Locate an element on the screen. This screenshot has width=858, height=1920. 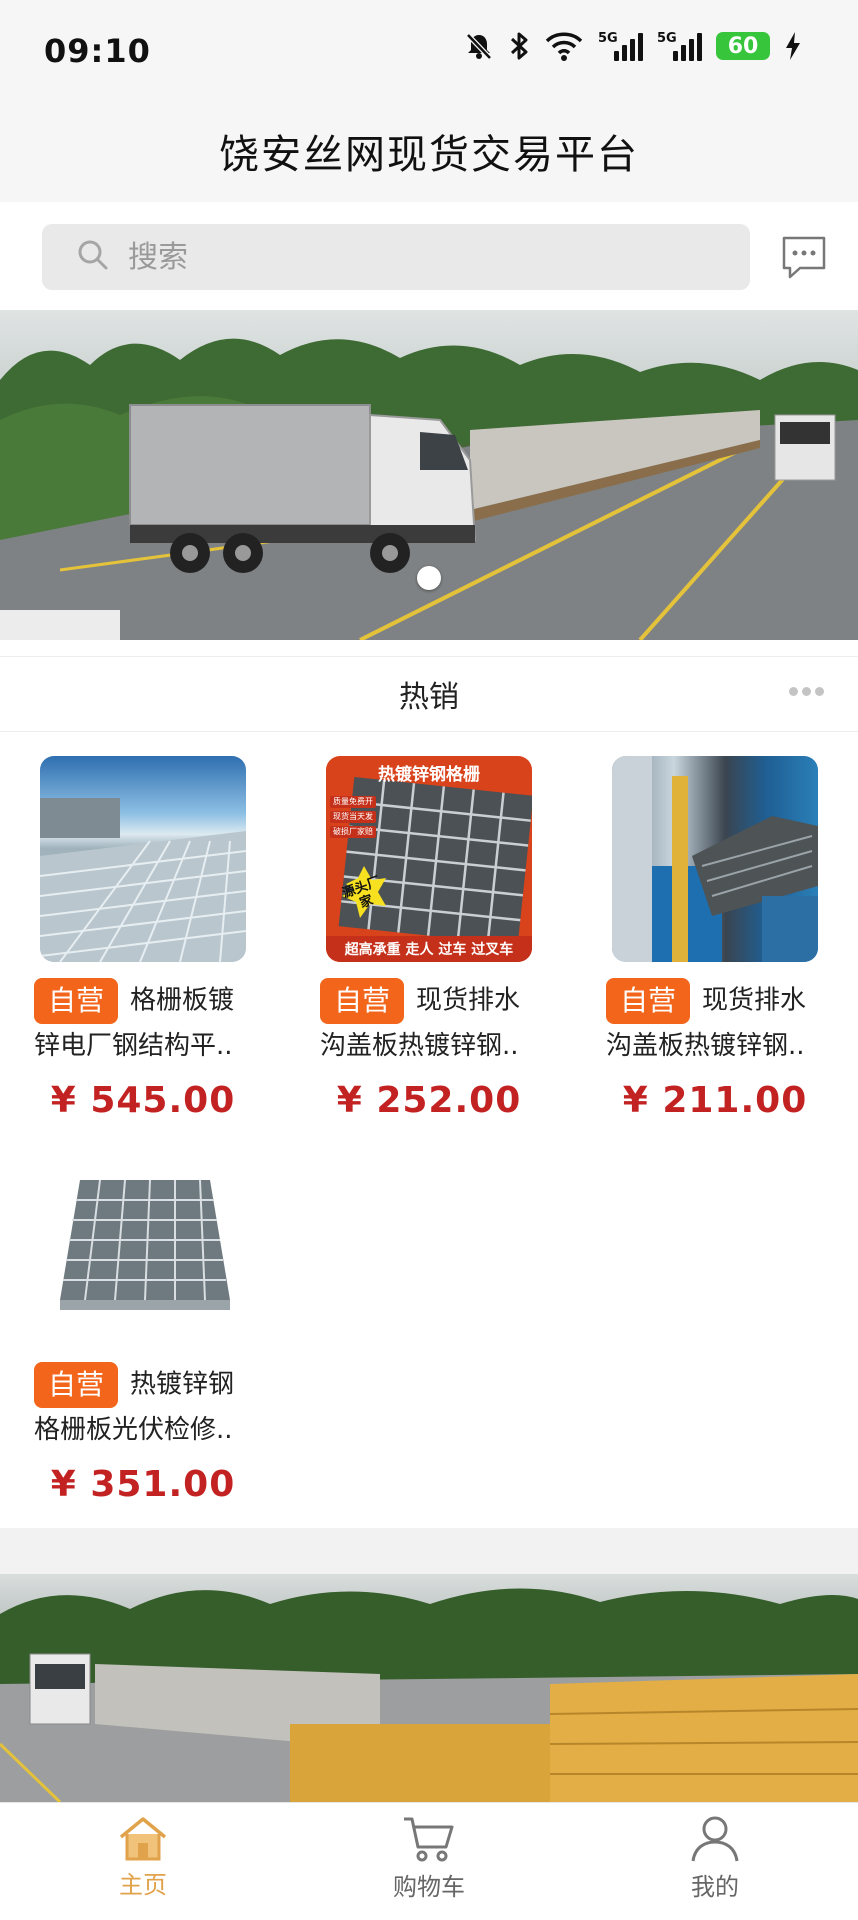
product-card: 自营 现货排水沟盖板热镀锌钢.. ¥ 211.00 is located at coordinates (715, 938).